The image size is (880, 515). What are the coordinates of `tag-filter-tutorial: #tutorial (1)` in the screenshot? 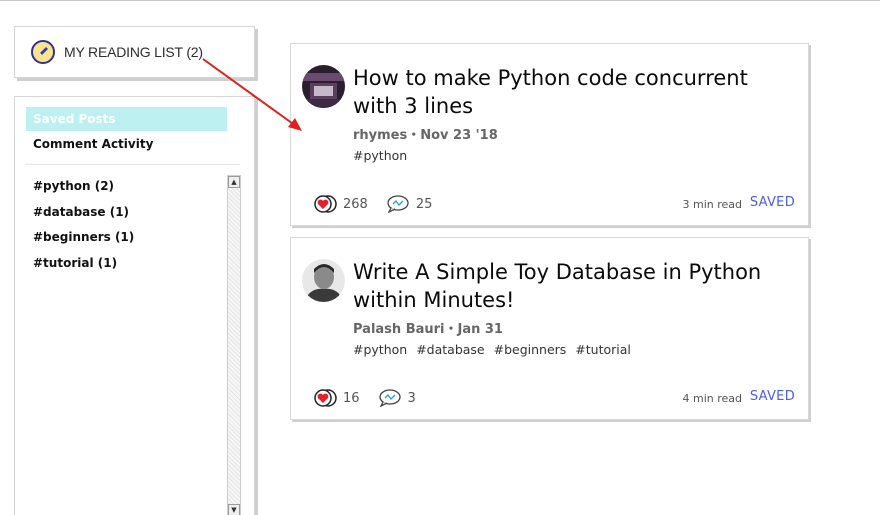 It's located at (83, 269).